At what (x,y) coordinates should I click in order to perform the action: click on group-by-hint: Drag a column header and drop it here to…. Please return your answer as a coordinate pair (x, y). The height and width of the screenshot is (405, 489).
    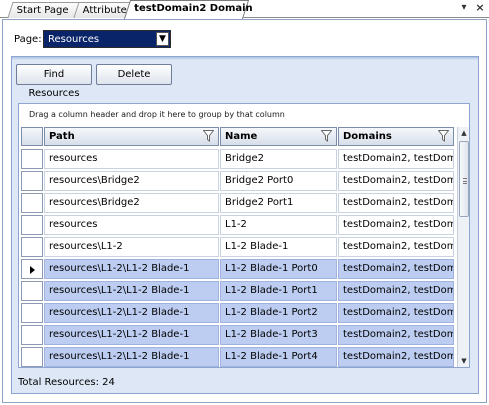
    Looking at the image, I should click on (157, 115).